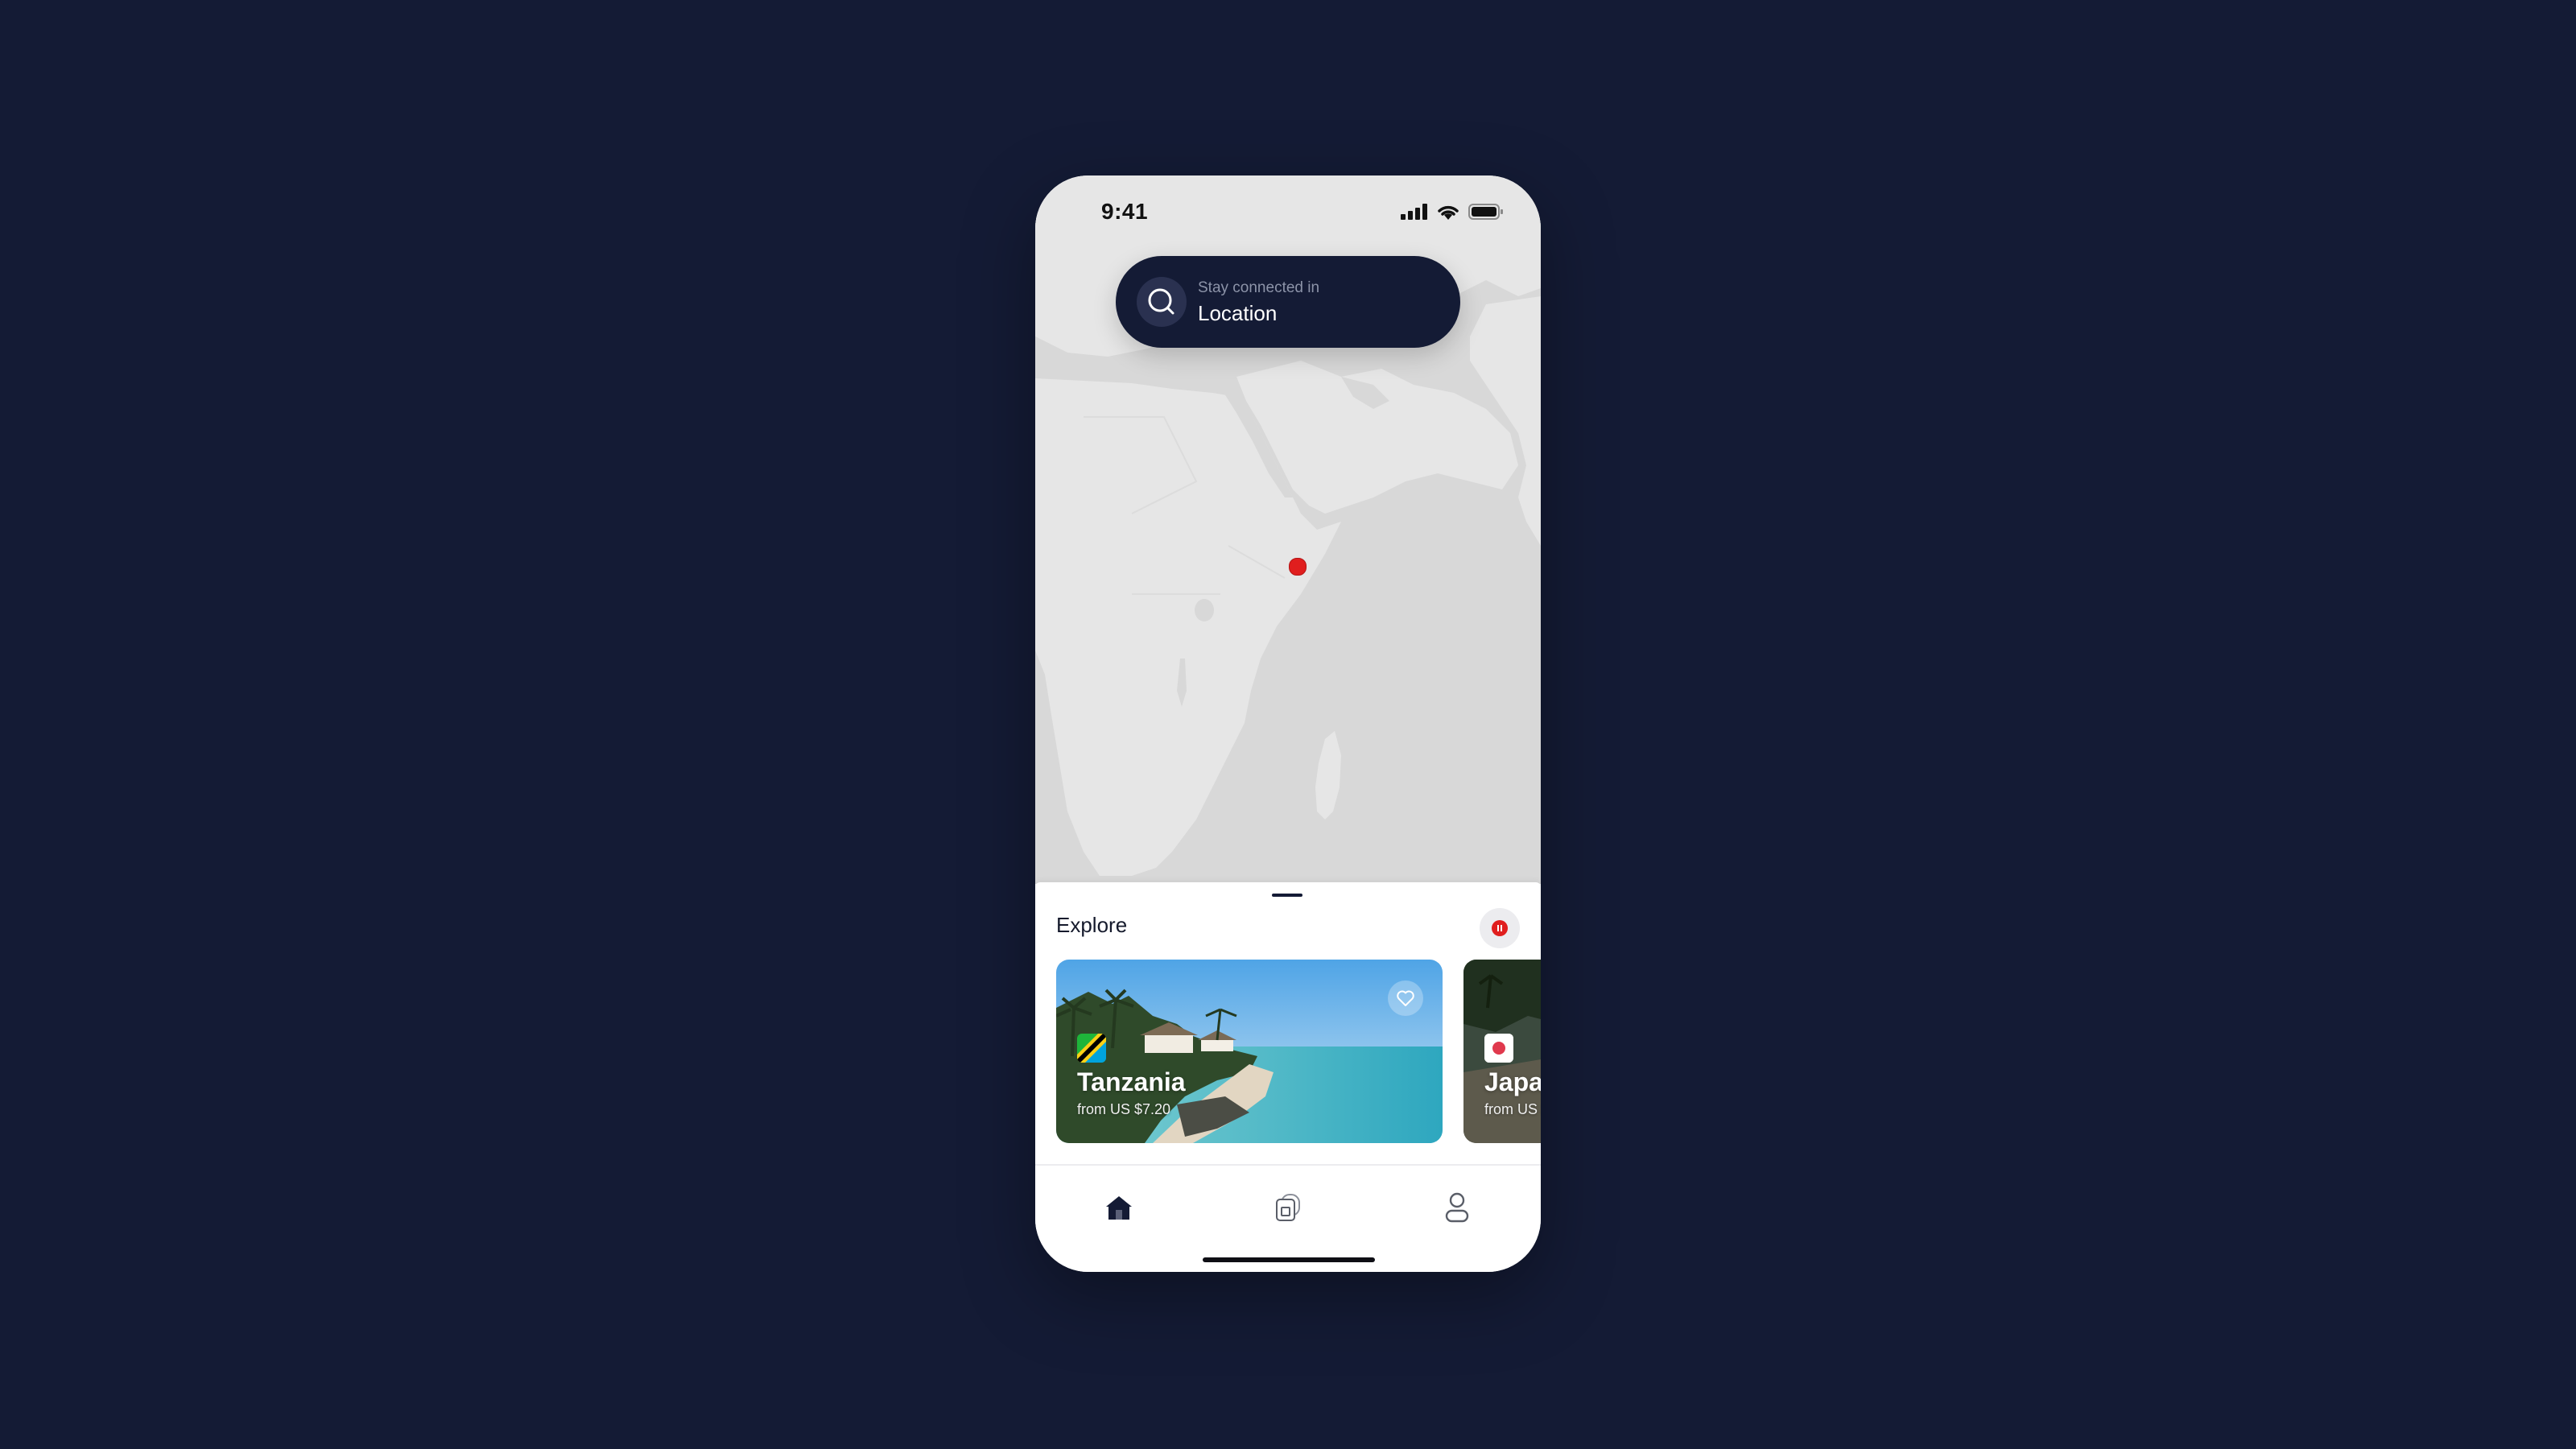 The height and width of the screenshot is (1449, 2576). What do you see at coordinates (1287, 895) in the screenshot?
I see `sheet-drag-handle` at bounding box center [1287, 895].